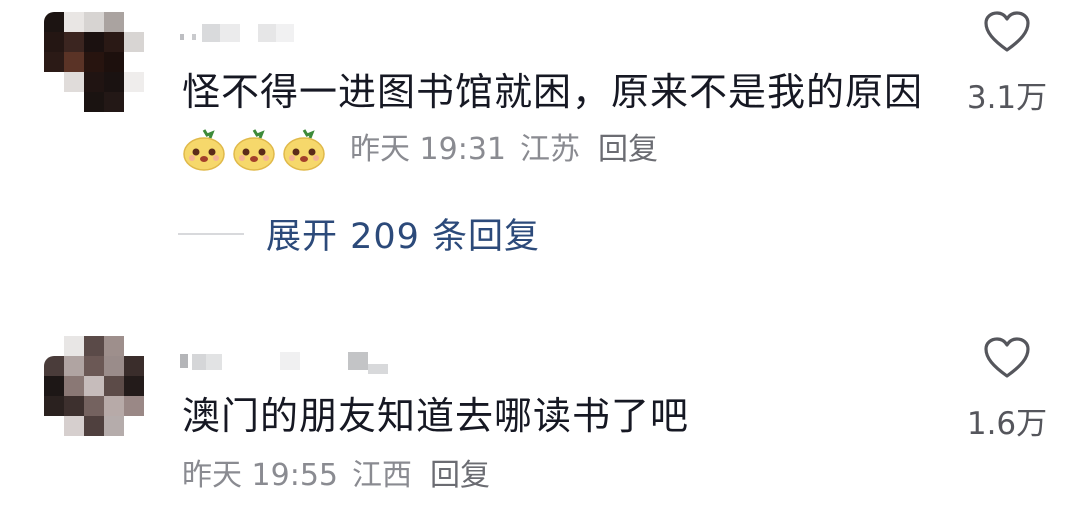 This screenshot has height=526, width=1080. Describe the element at coordinates (550, 149) in the screenshot. I see `comment-location: 江苏` at that location.